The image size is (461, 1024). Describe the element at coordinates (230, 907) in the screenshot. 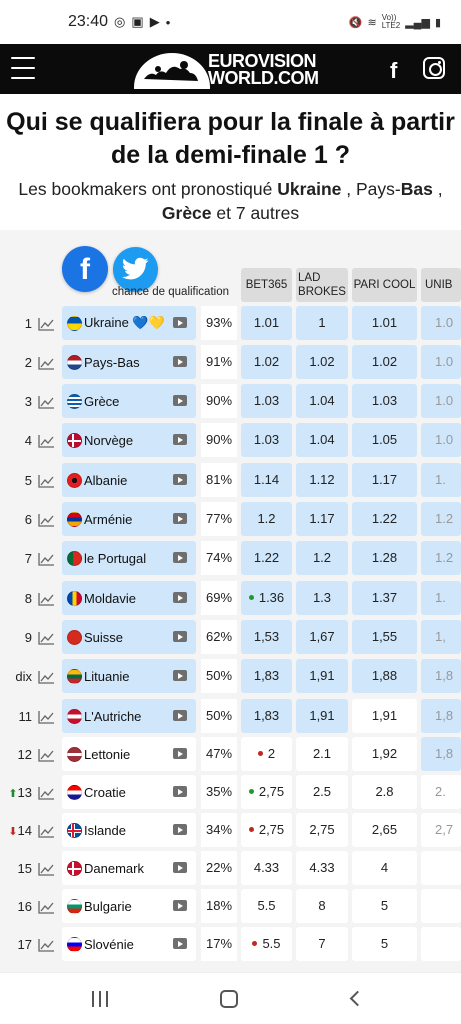

I see `table-row: 16 Bulgarie 18% 5.5 8 5` at that location.